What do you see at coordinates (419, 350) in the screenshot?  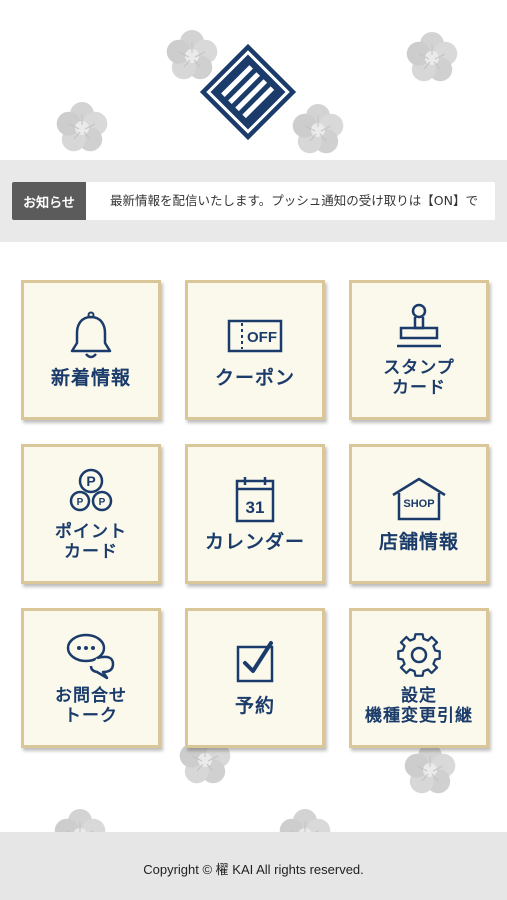 I see `menu-stamp-card: スタンプ カード` at bounding box center [419, 350].